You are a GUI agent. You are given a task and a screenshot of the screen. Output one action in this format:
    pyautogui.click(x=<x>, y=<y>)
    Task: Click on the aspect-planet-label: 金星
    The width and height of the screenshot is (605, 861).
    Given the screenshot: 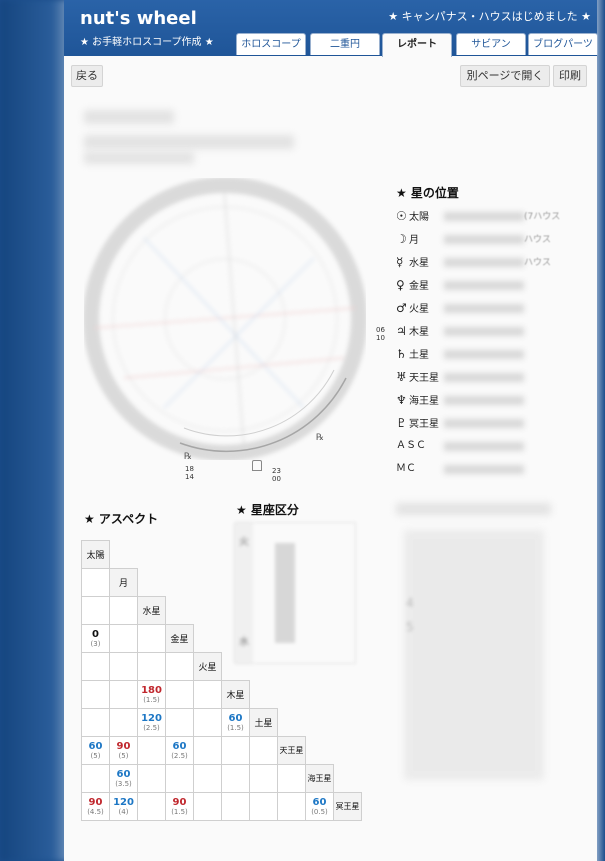 What is the action you would take?
    pyautogui.click(x=179, y=638)
    